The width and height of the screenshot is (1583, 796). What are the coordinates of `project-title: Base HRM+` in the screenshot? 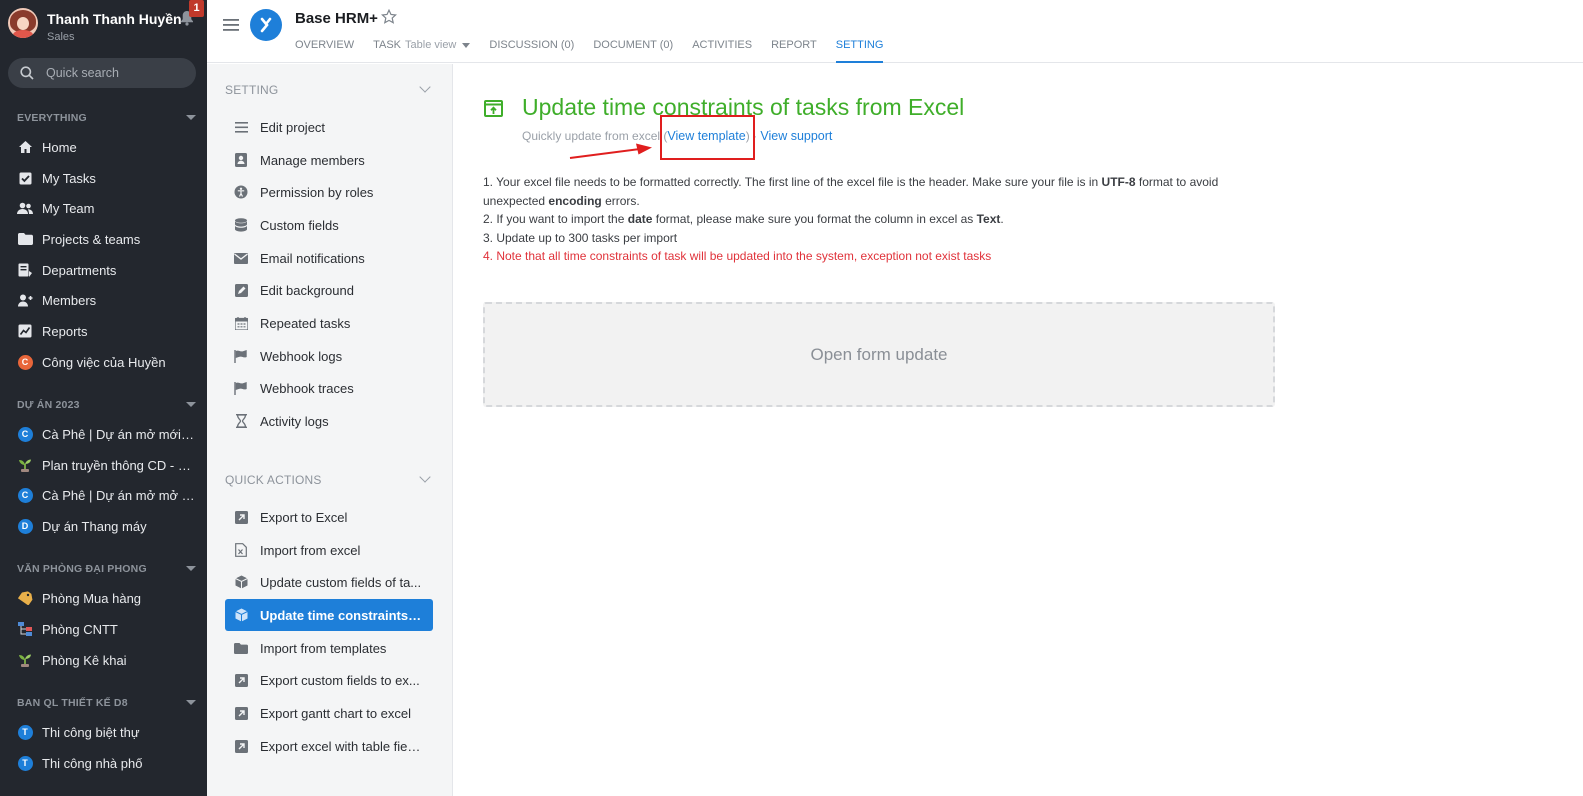 It's located at (336, 18).